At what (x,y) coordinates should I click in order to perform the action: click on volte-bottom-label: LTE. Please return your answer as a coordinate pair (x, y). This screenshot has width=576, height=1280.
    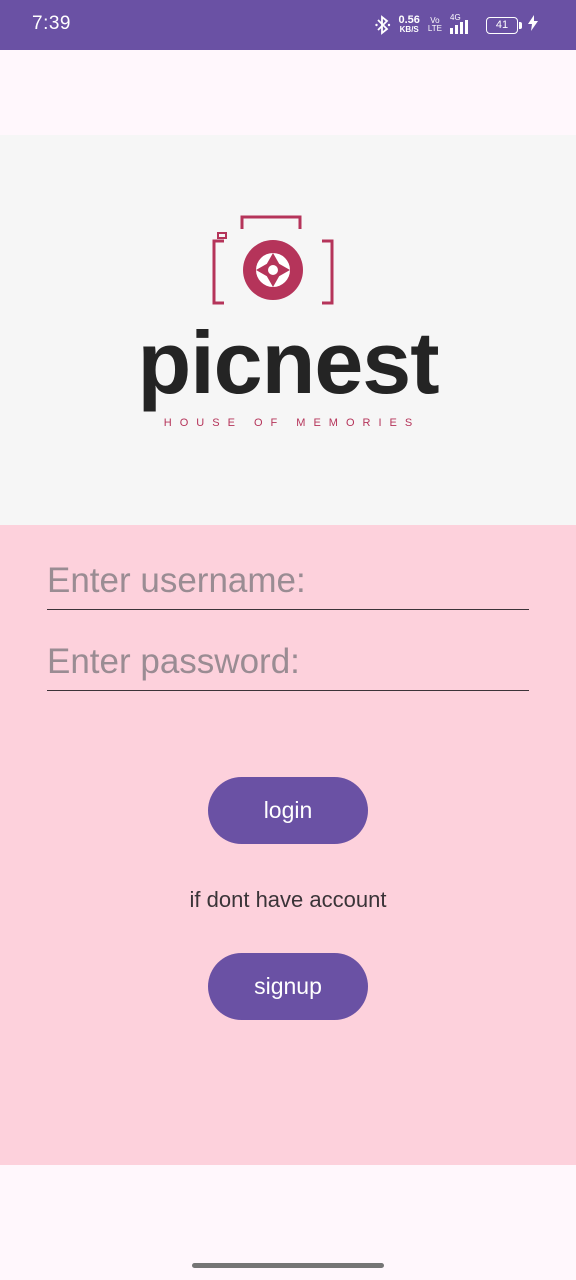
    Looking at the image, I should click on (434, 28).